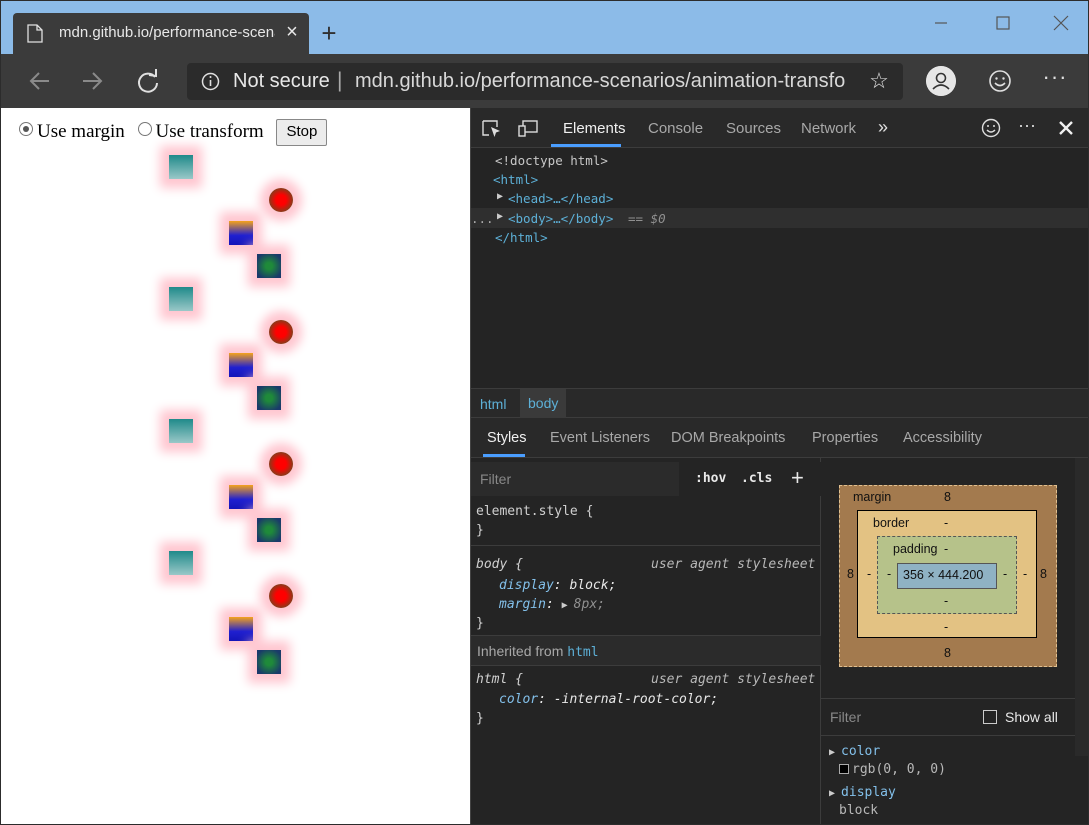 Image resolution: width=1089 pixels, height=825 pixels. I want to click on page-icon, so click(35, 33).